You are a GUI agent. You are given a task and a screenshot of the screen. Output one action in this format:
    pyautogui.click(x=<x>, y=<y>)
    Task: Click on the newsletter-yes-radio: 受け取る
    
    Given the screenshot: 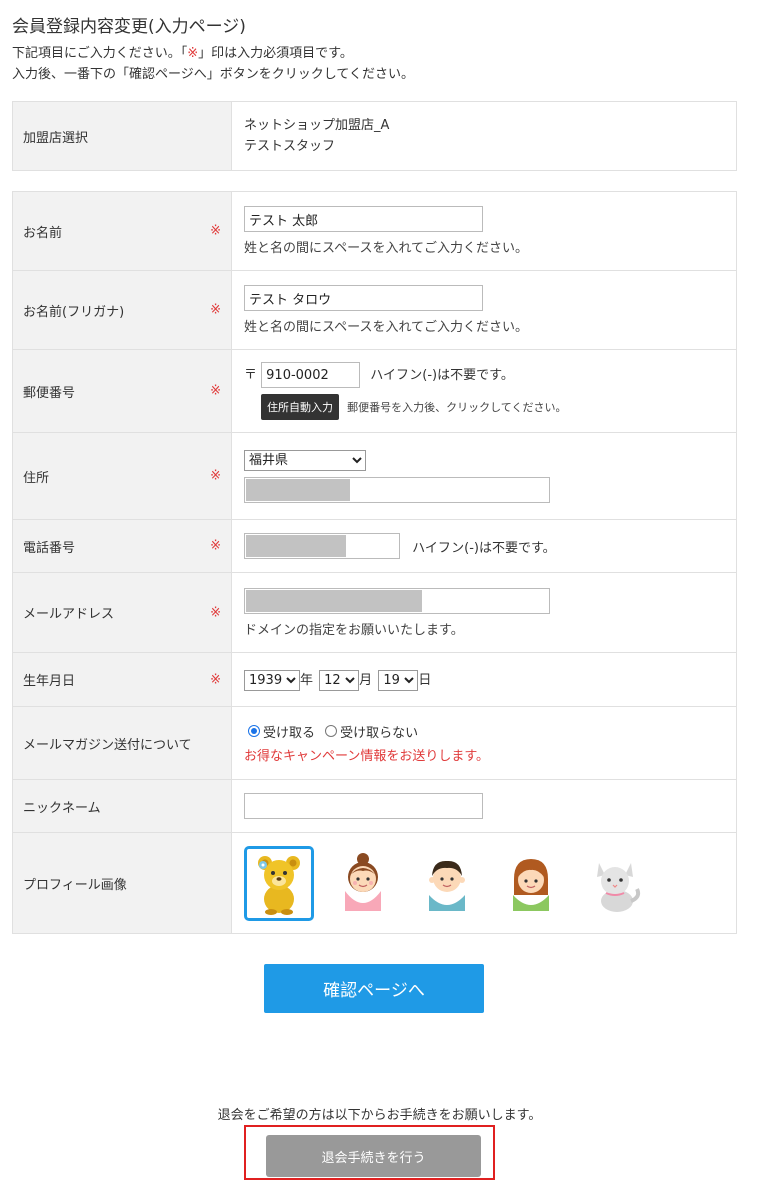 What is the action you would take?
    pyautogui.click(x=281, y=731)
    